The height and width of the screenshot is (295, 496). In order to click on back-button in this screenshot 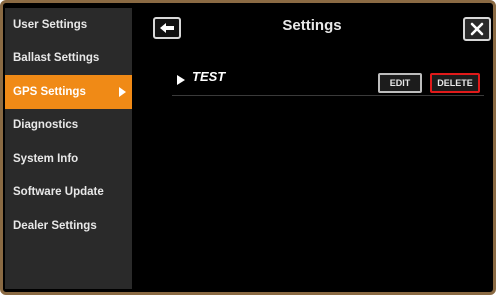, I will do `click(167, 28)`.